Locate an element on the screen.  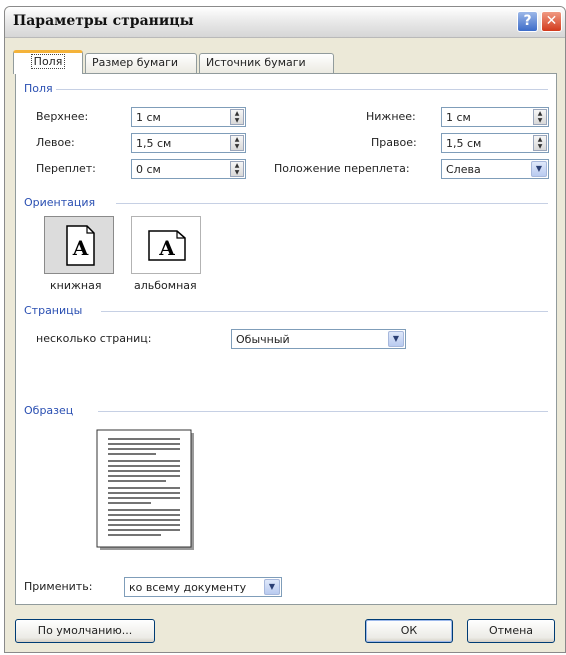
tab-paper-source-label: Источник бумаги is located at coordinates (256, 62).